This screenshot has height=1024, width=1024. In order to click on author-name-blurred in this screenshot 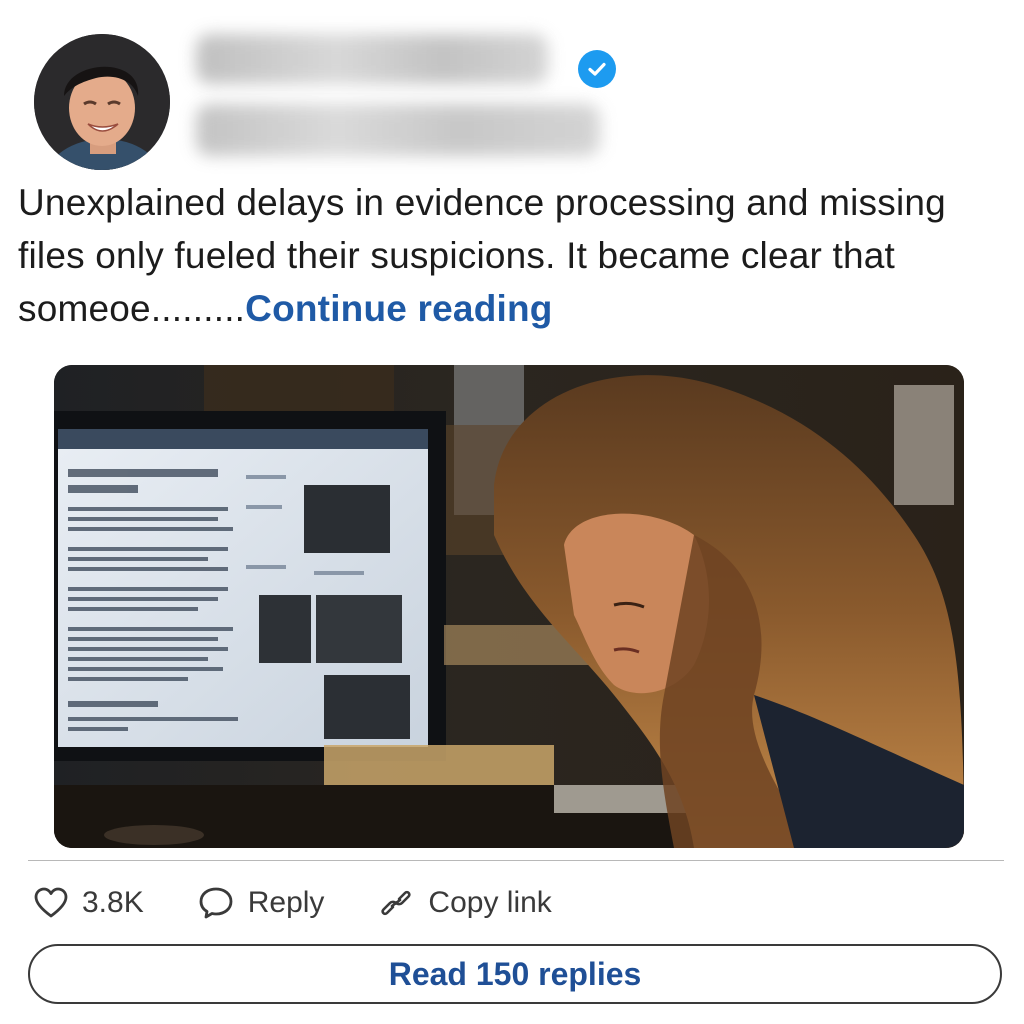, I will do `click(372, 59)`.